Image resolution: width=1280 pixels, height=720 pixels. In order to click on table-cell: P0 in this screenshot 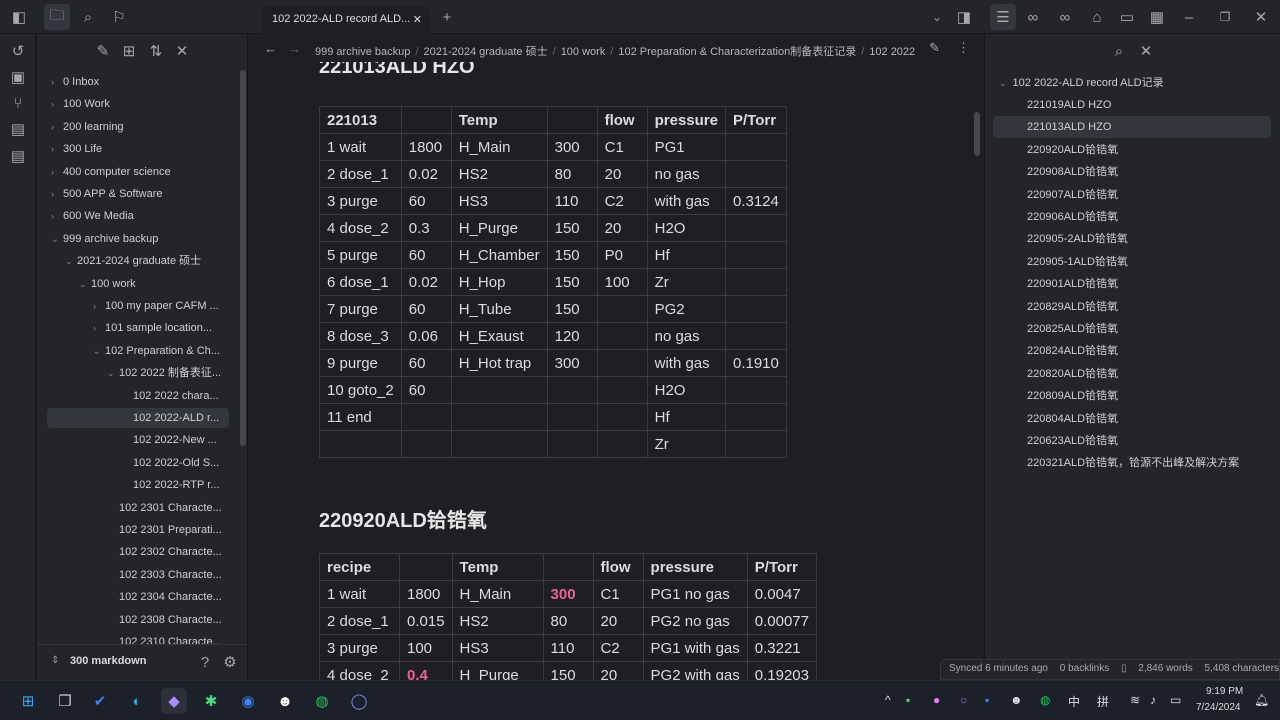, I will do `click(622, 255)`.